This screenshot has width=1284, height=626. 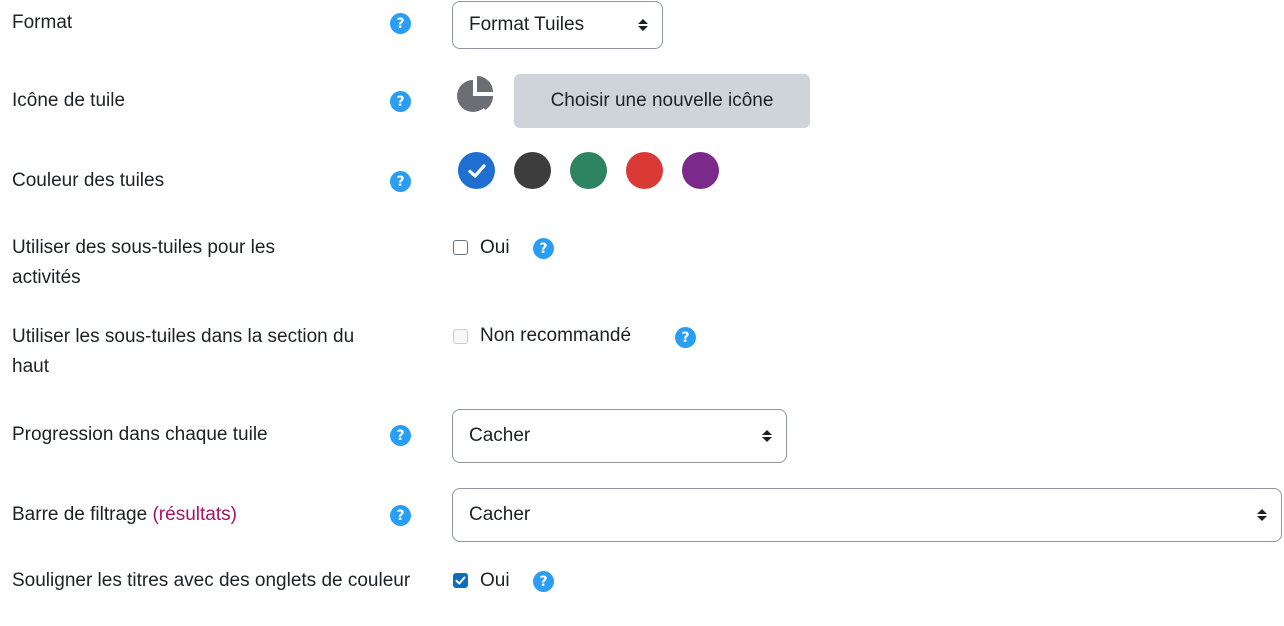 I want to click on color-swatch-dark, so click(x=532, y=170).